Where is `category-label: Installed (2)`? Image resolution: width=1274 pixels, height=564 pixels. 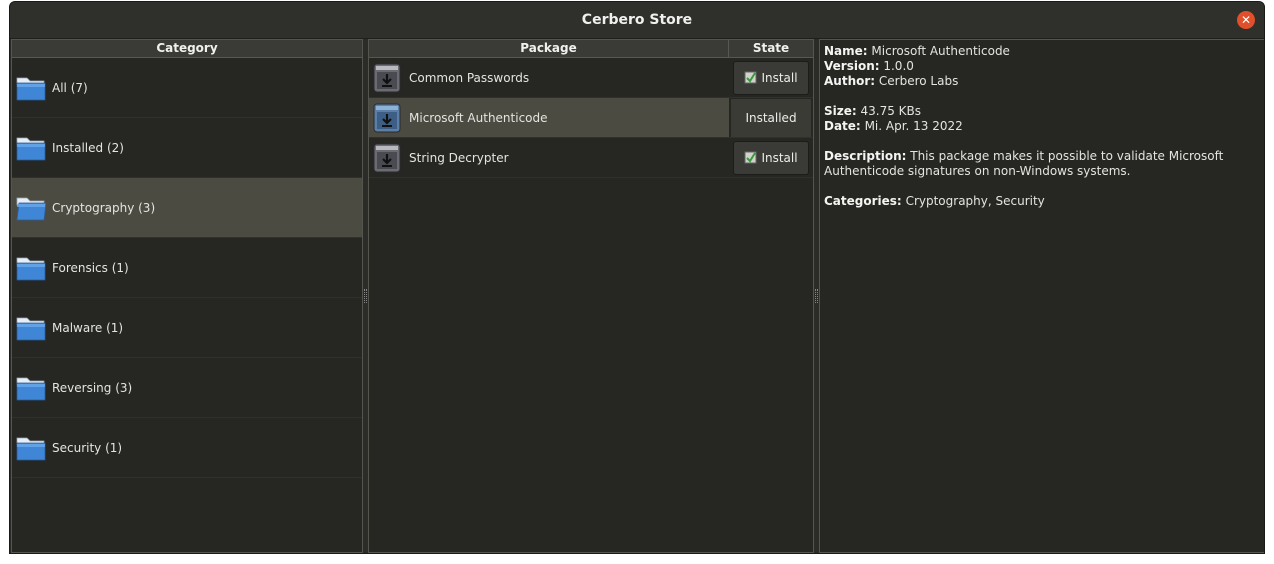
category-label: Installed (2) is located at coordinates (88, 147).